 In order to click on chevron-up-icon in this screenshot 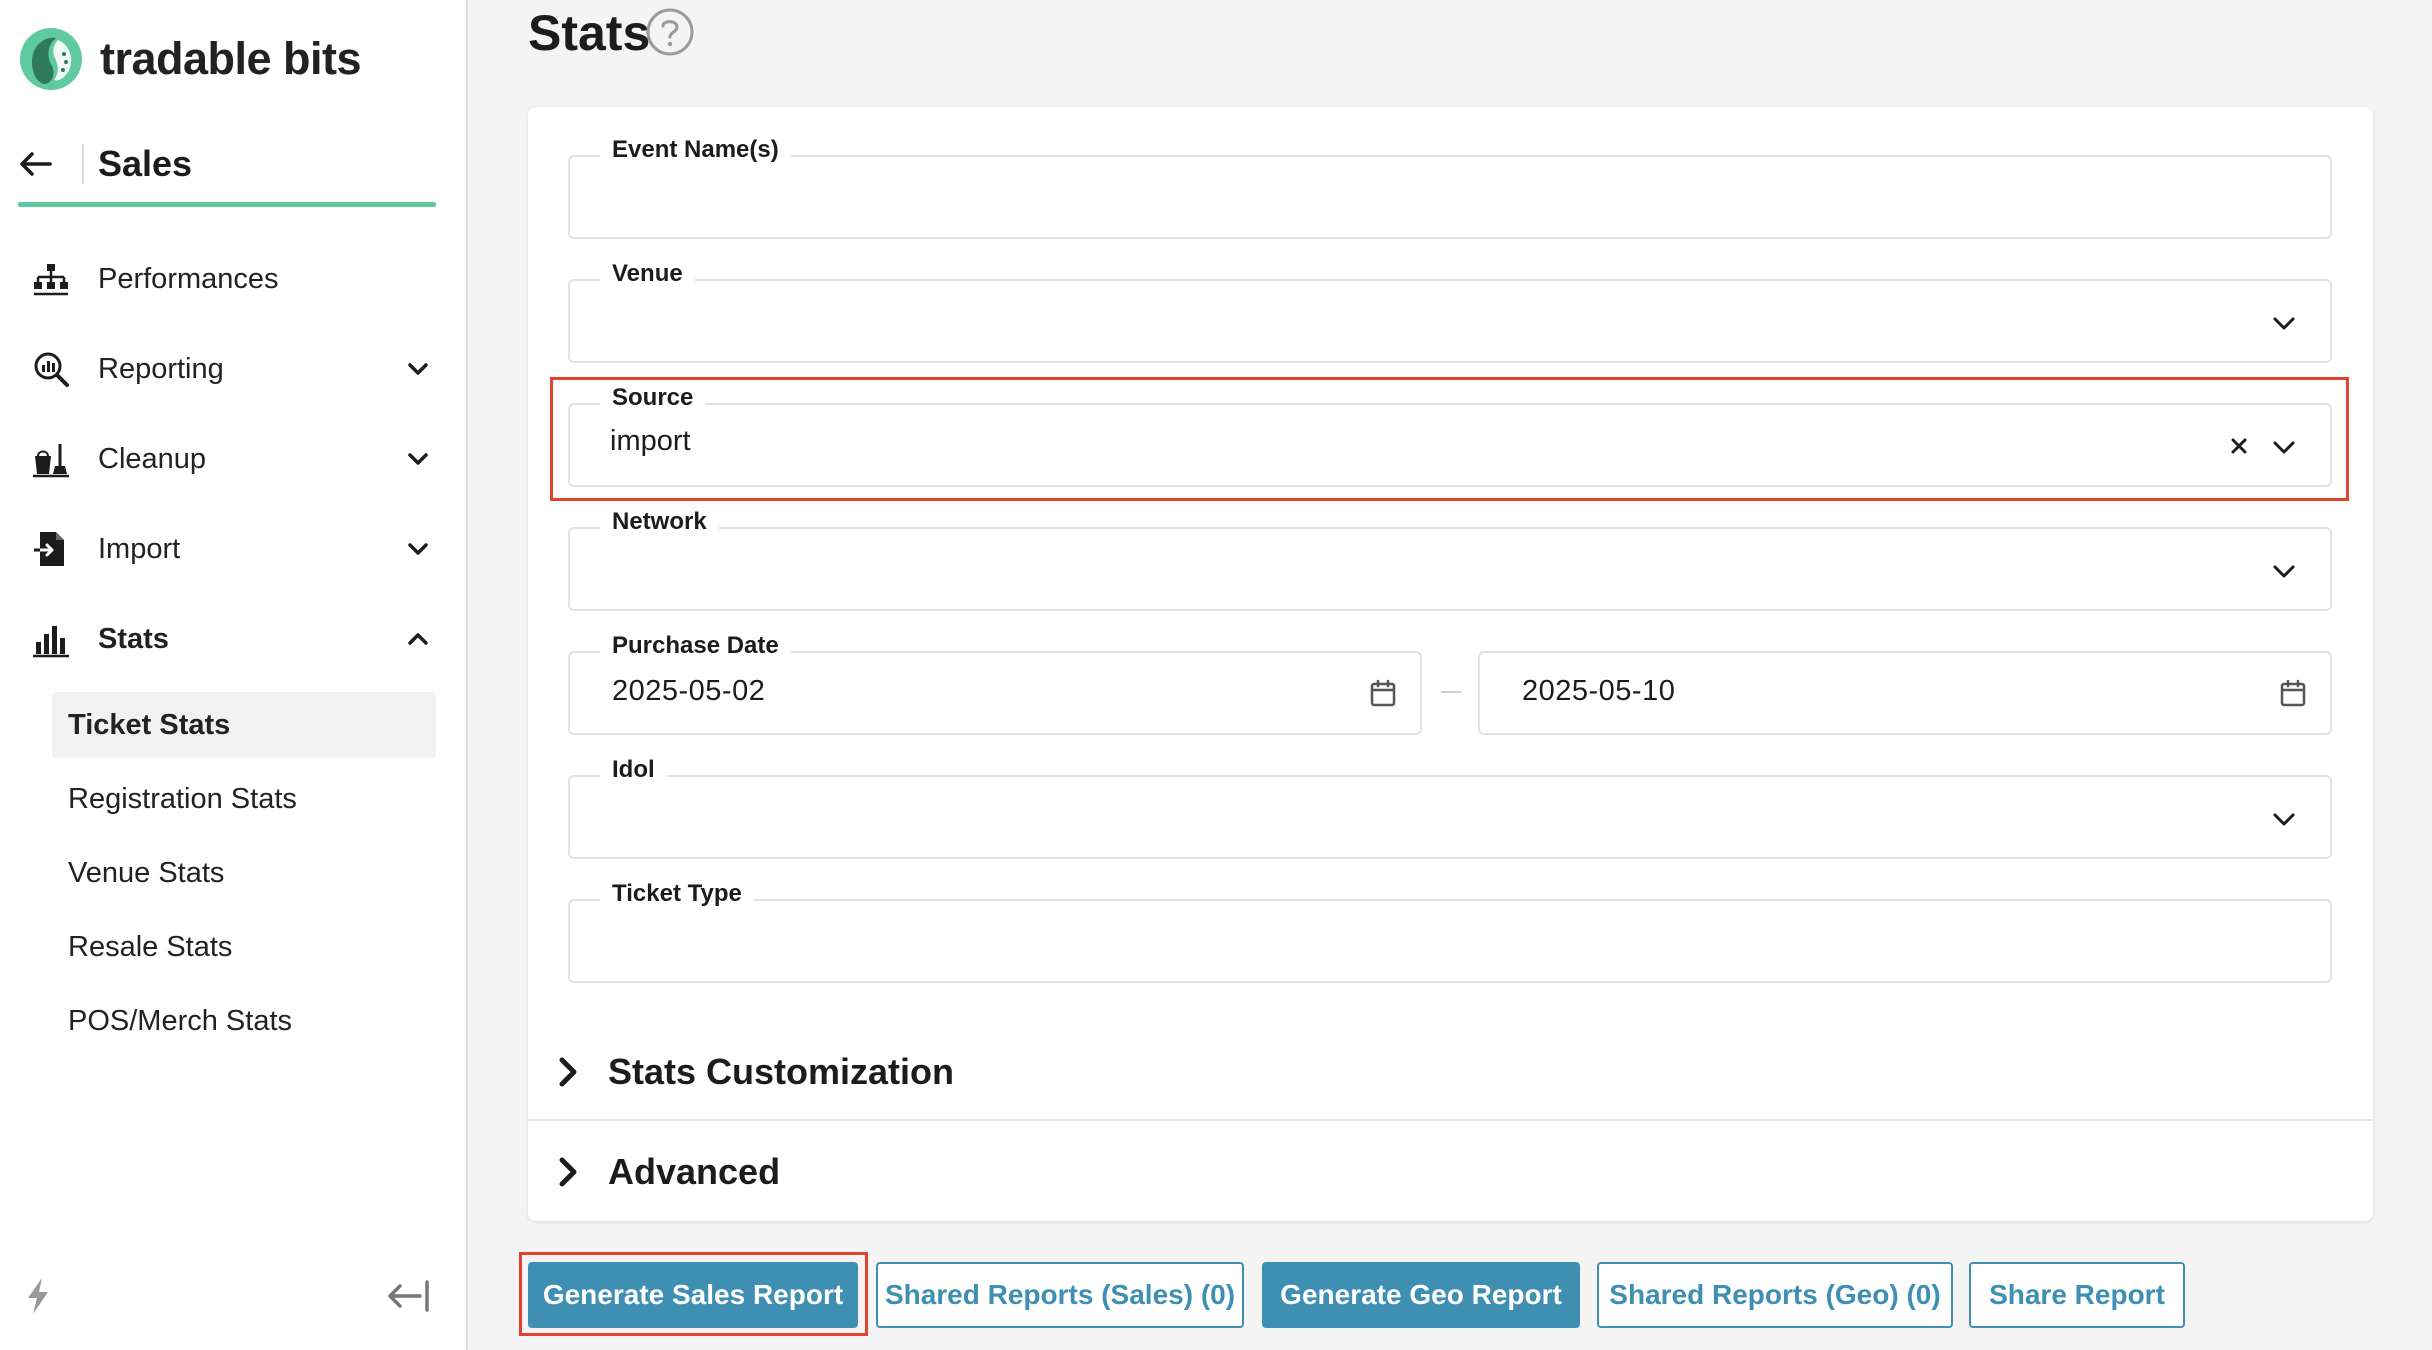, I will do `click(418, 639)`.